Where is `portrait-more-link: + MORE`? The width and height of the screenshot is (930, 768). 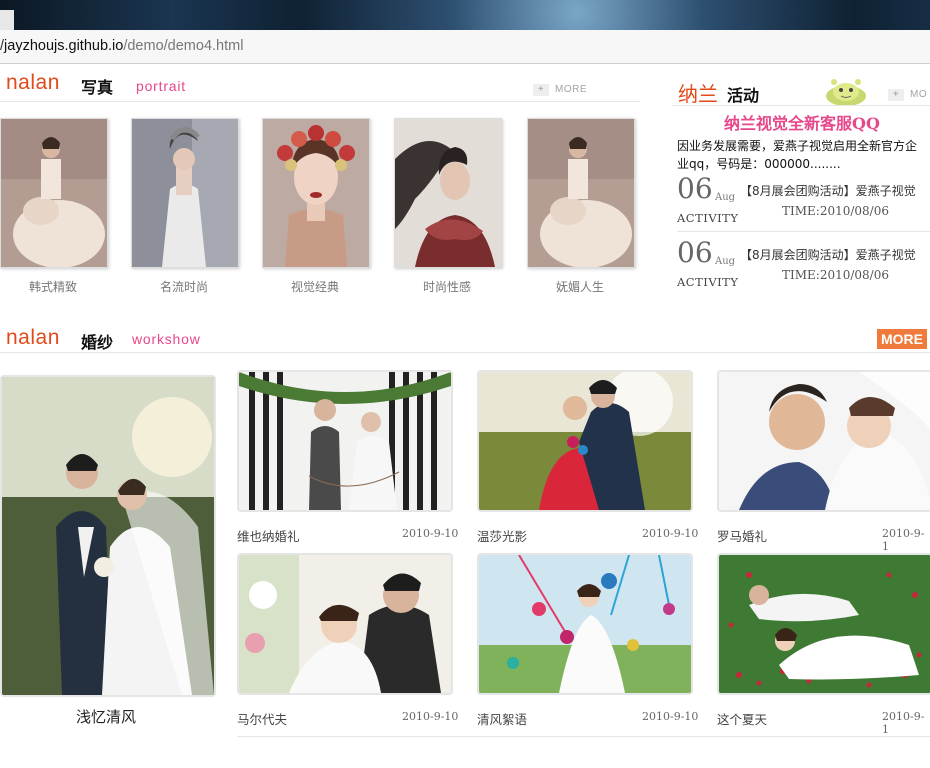 portrait-more-link: + MORE is located at coordinates (560, 90).